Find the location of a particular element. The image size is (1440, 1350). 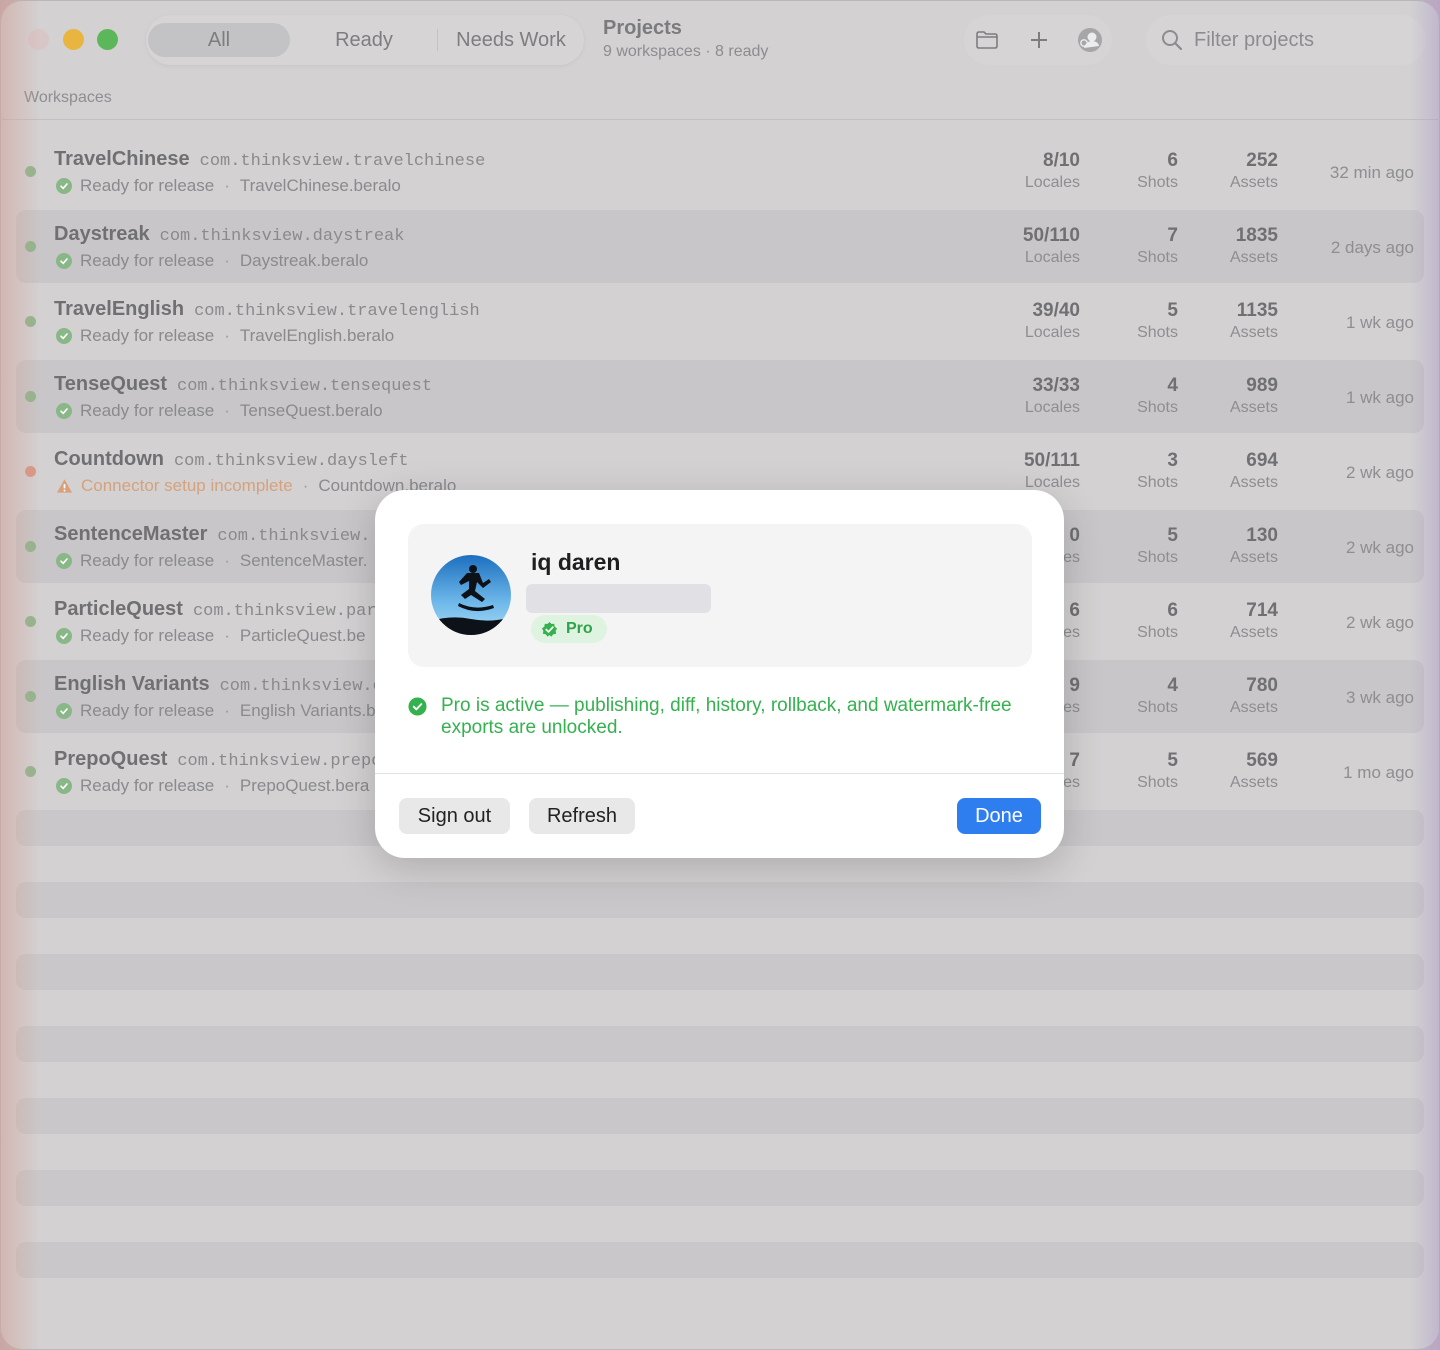

window-minimize-button is located at coordinates (73, 39).